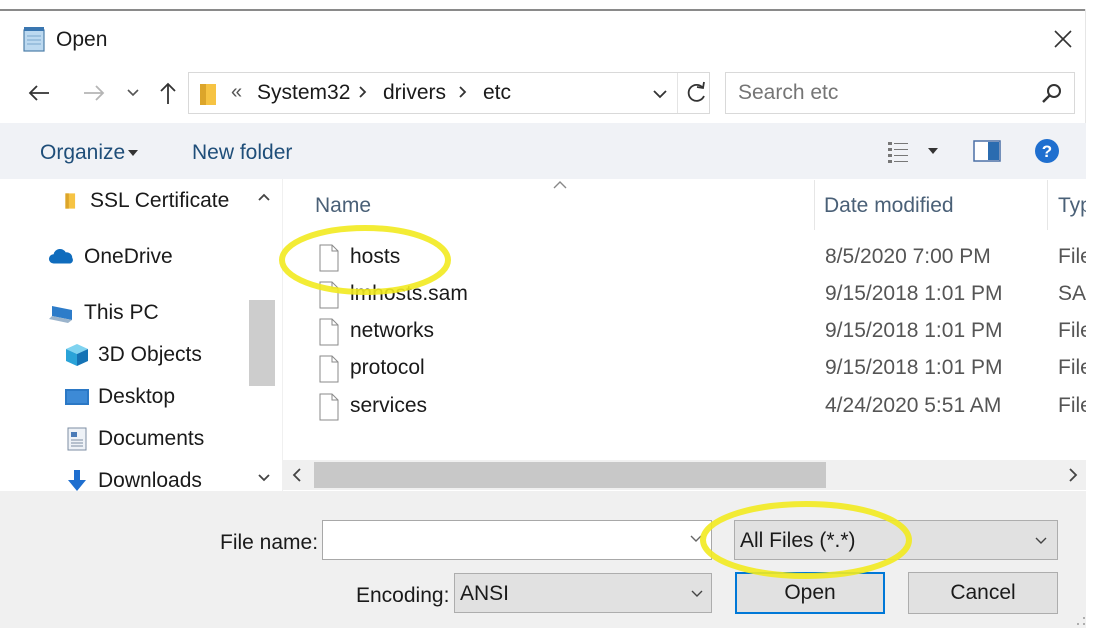  What do you see at coordinates (236, 92) in the screenshot?
I see `address-overflow: «` at bounding box center [236, 92].